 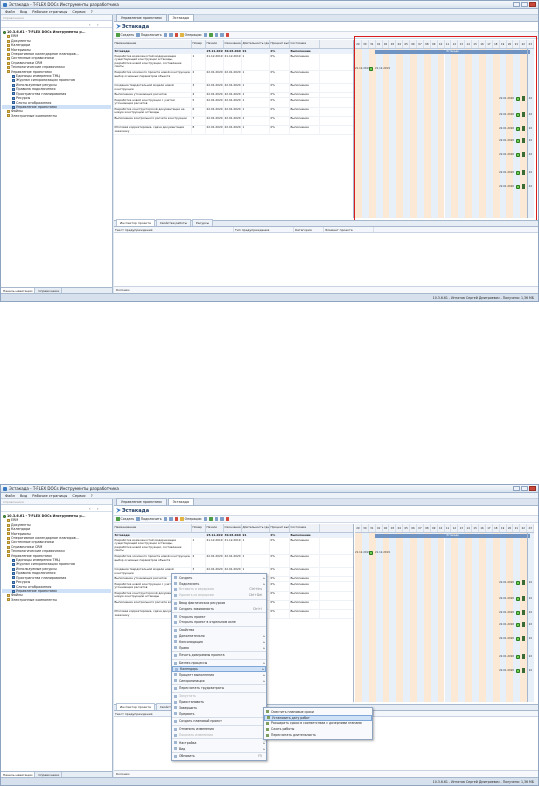 I want to click on redo-button, so click(x=171, y=35).